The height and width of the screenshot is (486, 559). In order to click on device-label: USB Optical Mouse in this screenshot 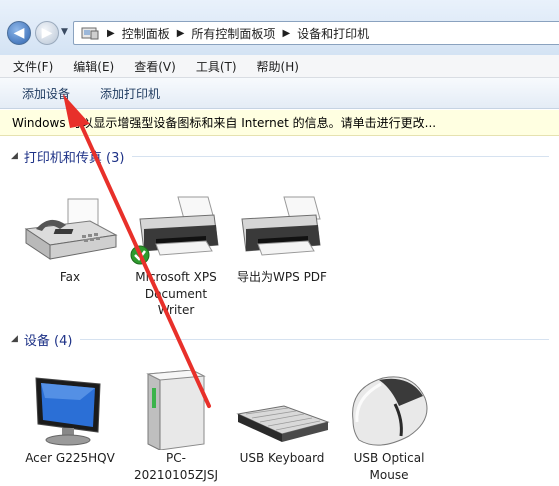, I will do `click(389, 466)`.